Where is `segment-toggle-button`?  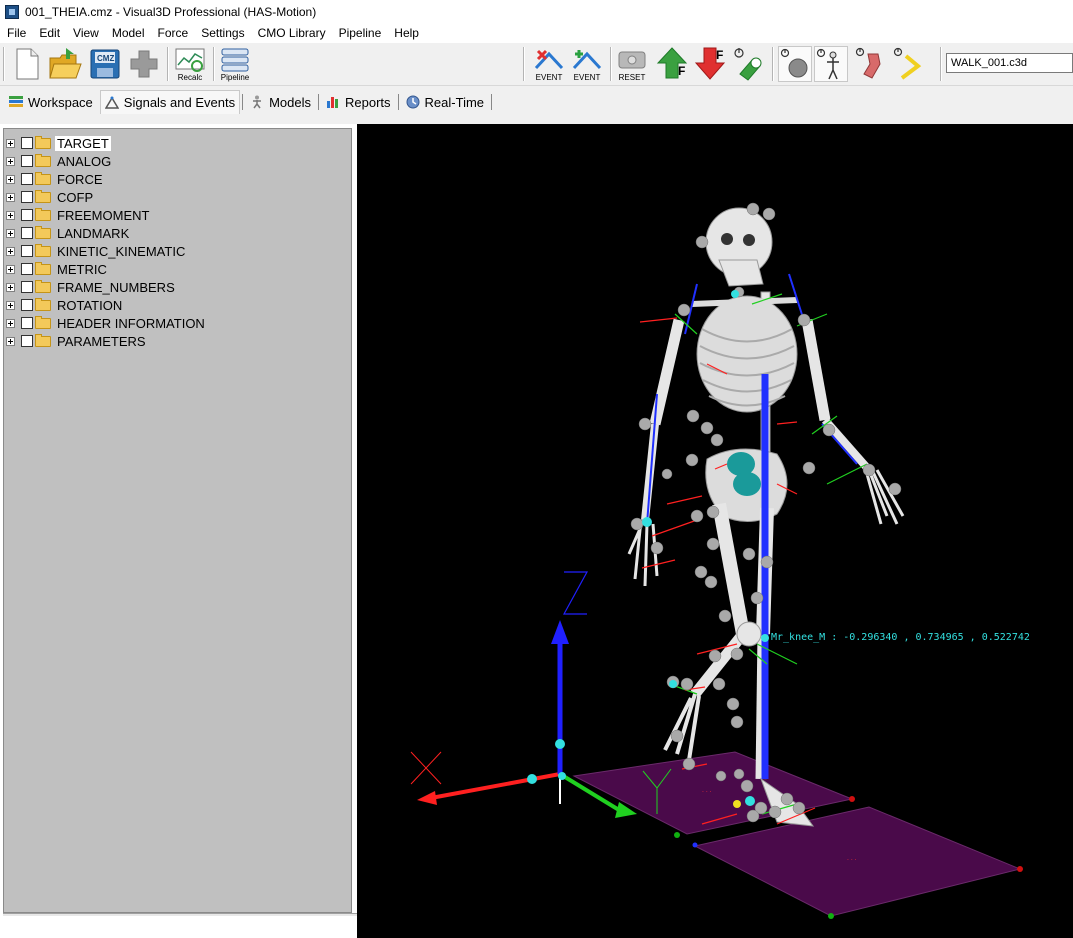 segment-toggle-button is located at coordinates (871, 64).